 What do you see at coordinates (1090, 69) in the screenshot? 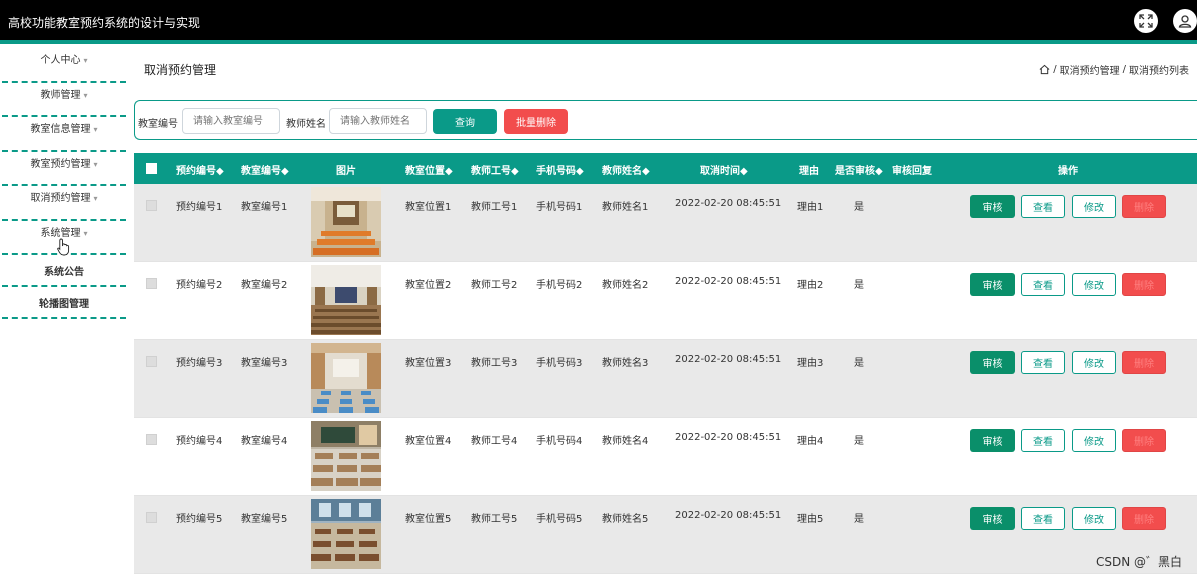
I see `breadcrumb-item: 取消预约管理` at bounding box center [1090, 69].